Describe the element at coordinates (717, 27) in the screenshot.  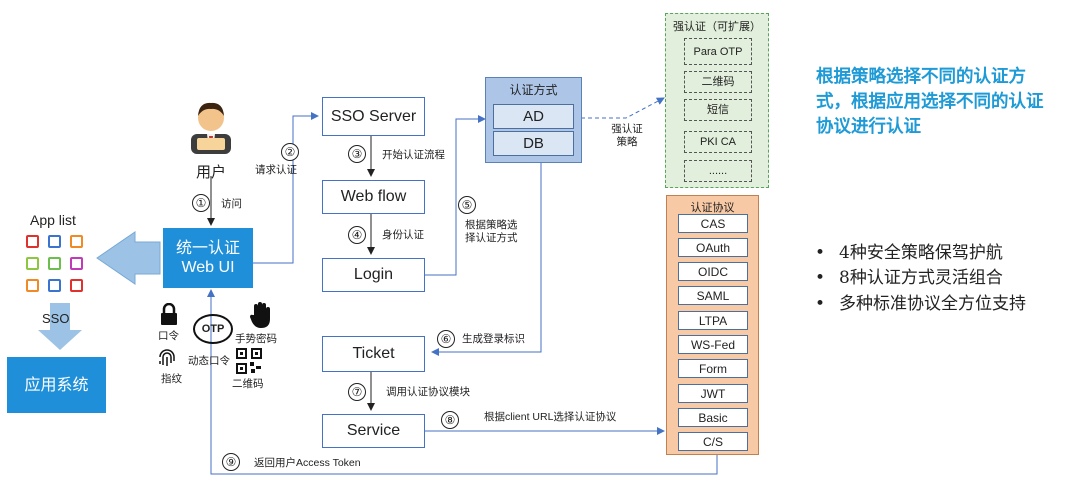
I see `strong-auth-title: 强认证（可扩展）` at that location.